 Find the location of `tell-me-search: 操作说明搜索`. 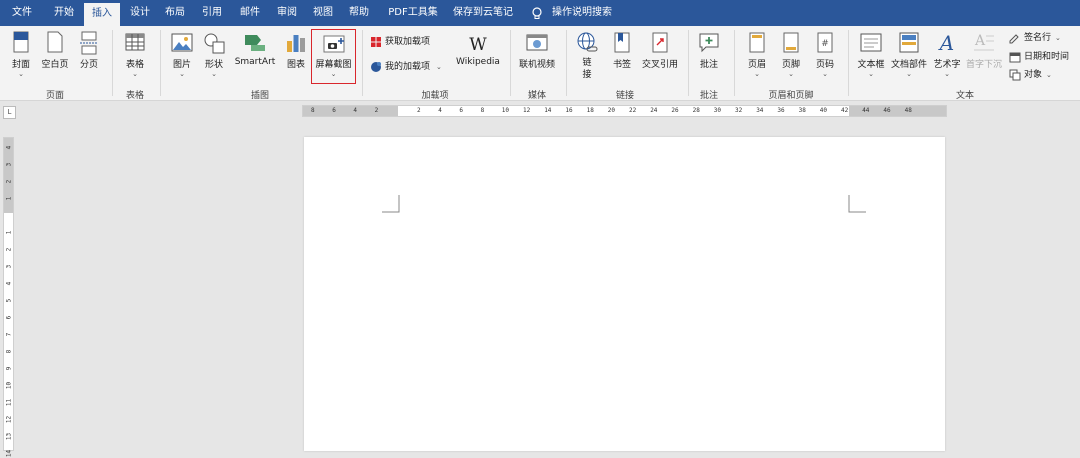

tell-me-search: 操作说明搜索 is located at coordinates (582, 13).